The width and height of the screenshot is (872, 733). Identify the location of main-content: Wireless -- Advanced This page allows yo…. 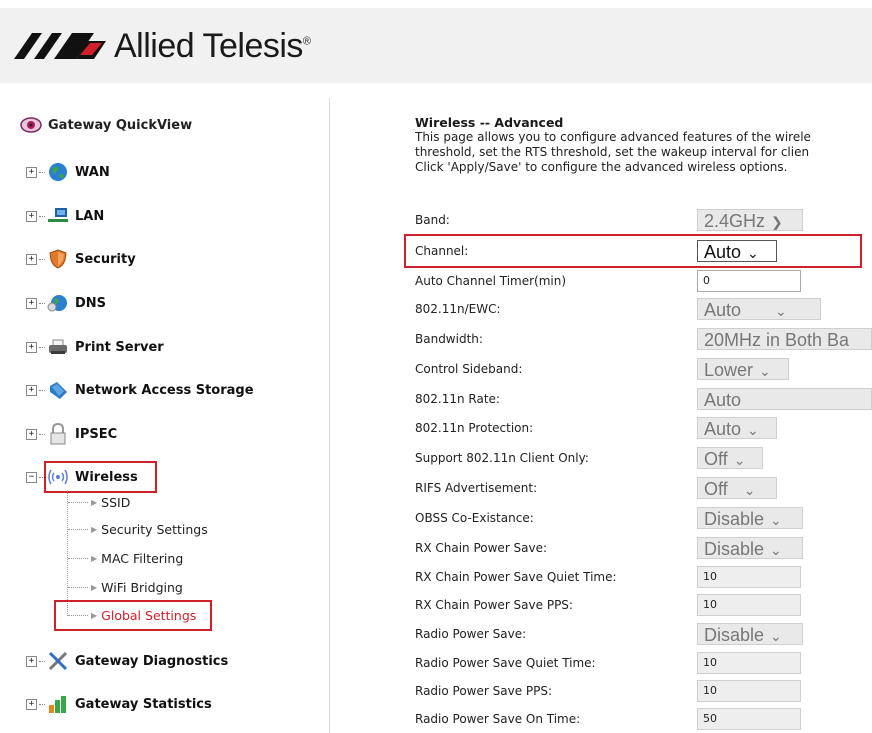
(643, 145).